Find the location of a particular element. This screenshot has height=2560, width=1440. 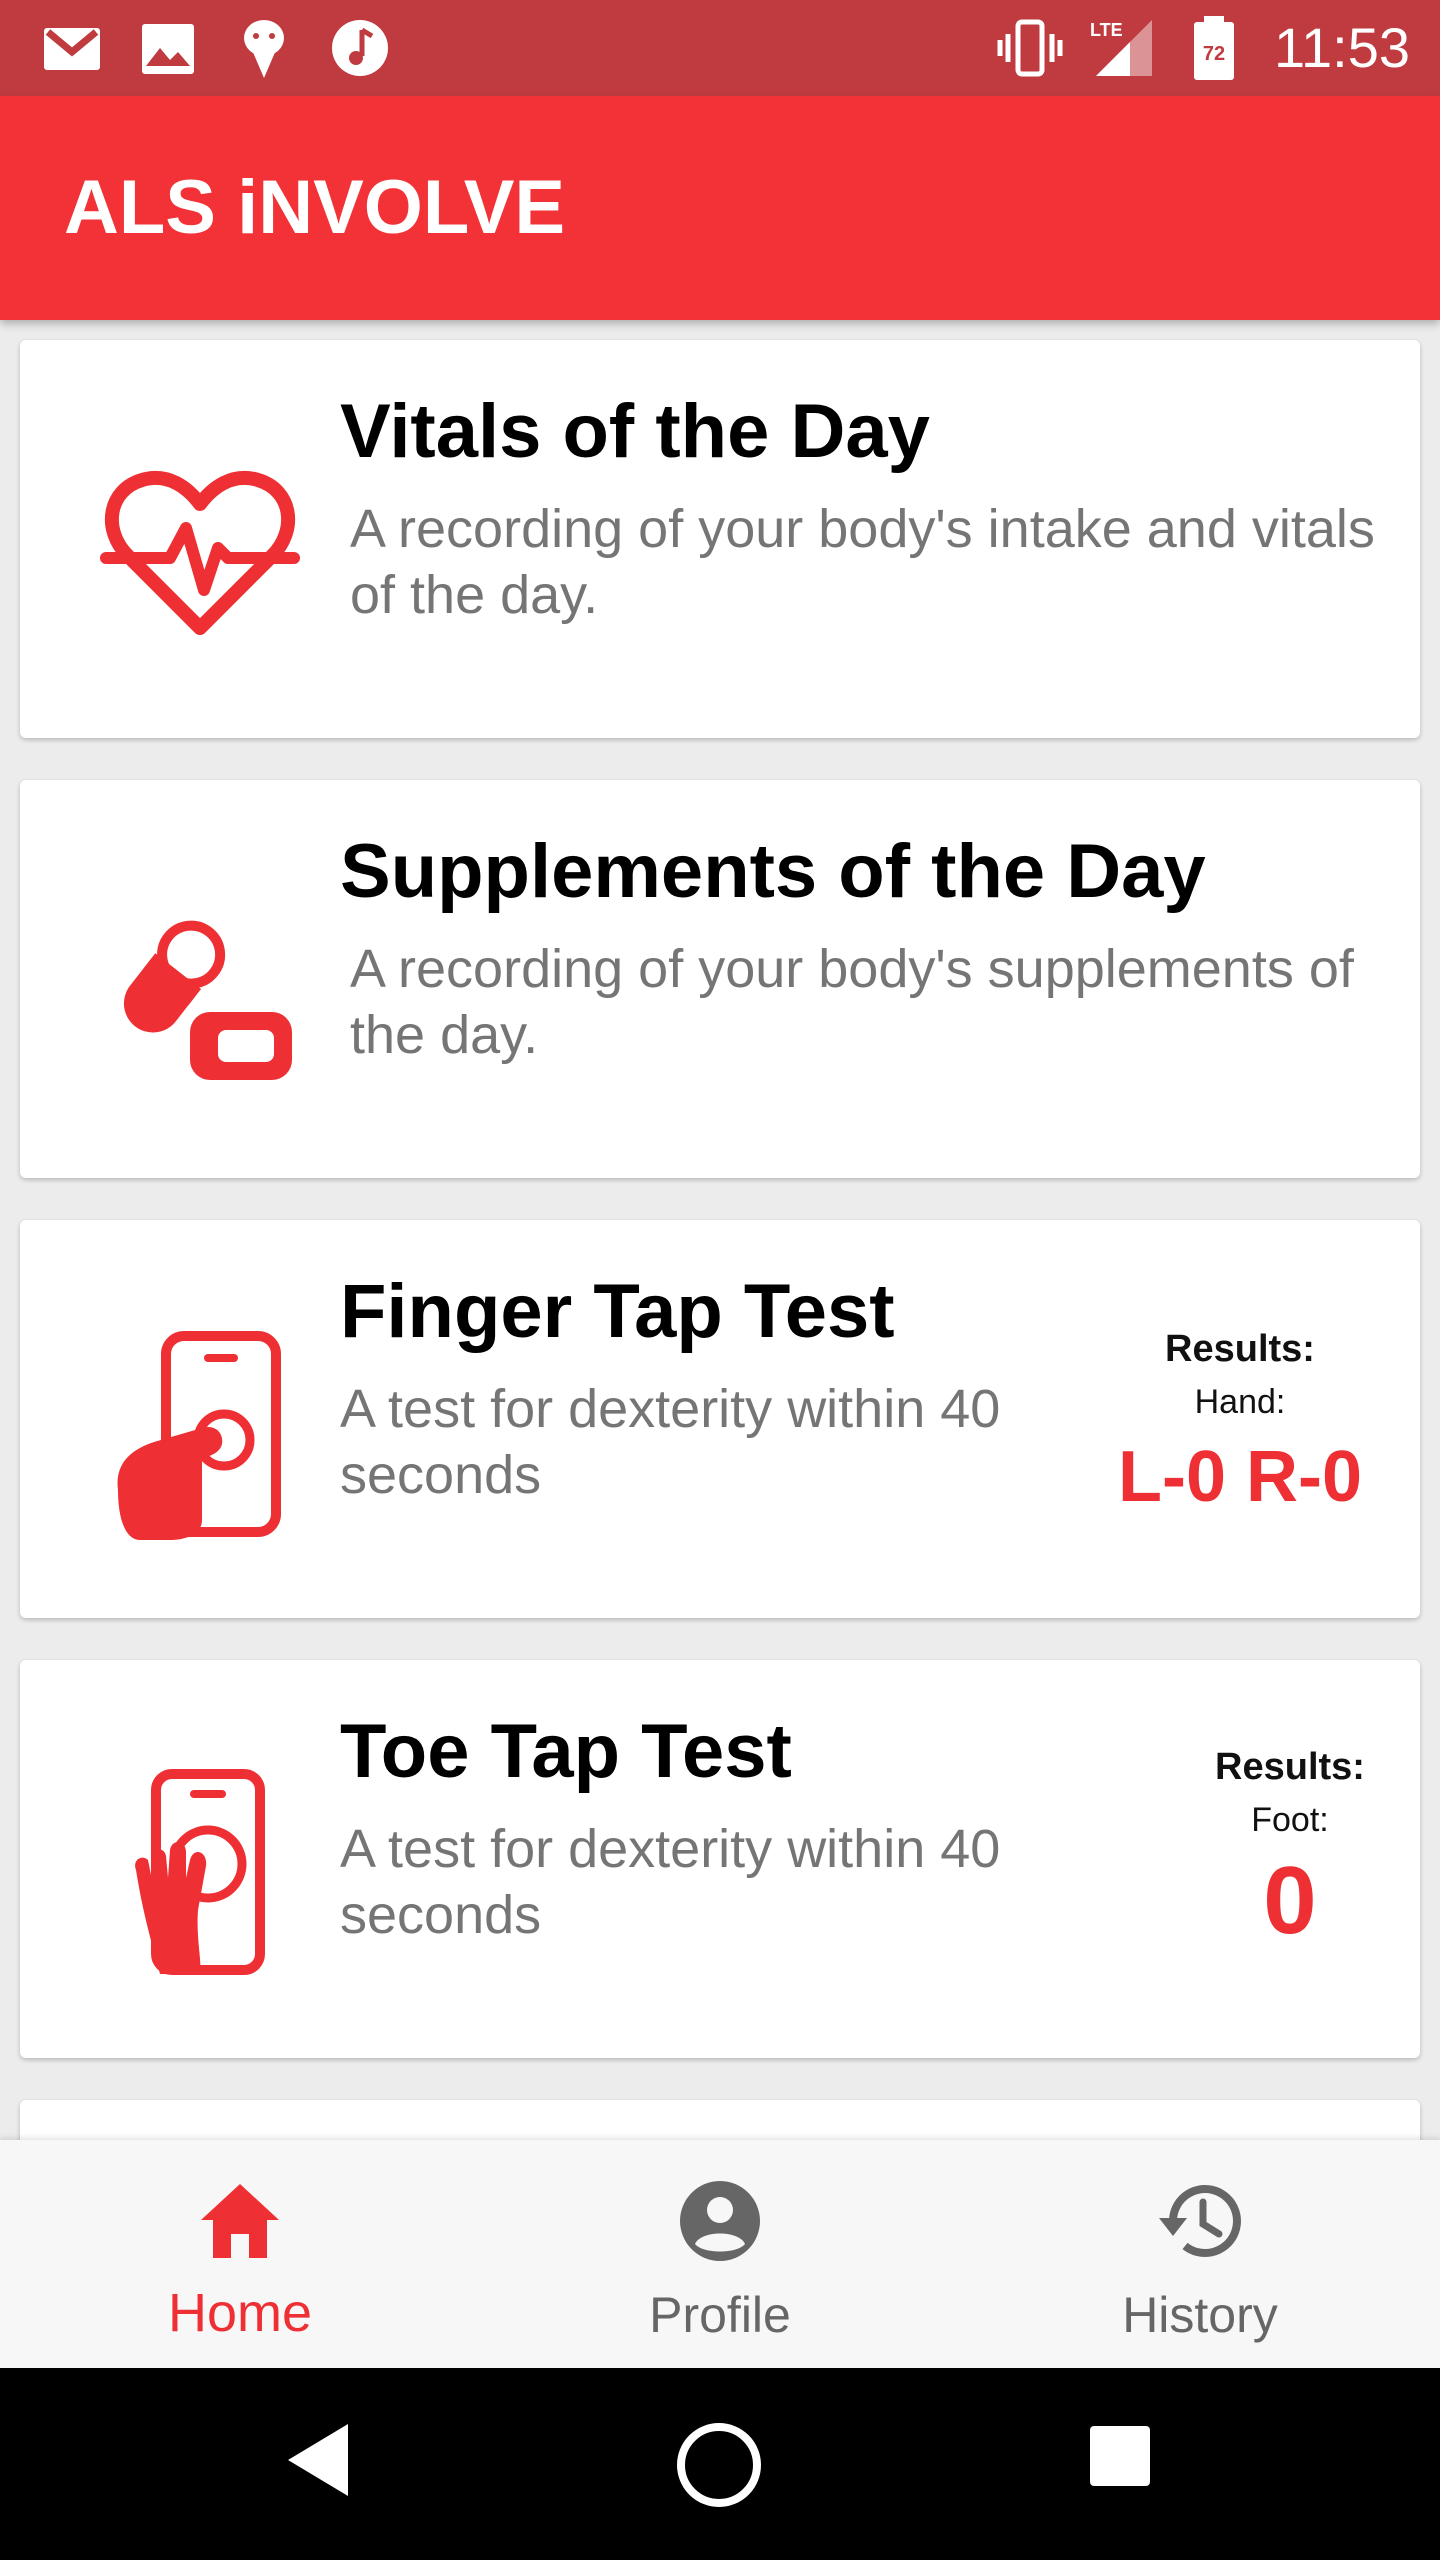

results-value: L-0 R-0 is located at coordinates (1240, 1477).